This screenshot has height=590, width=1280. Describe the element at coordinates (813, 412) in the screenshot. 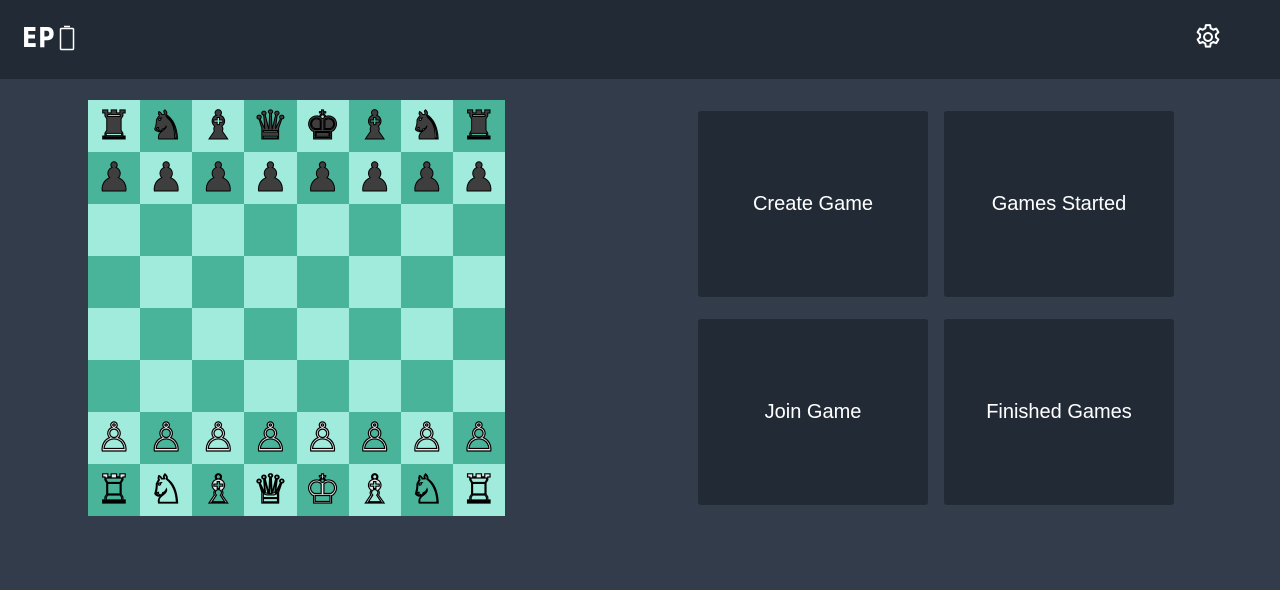

I see `join-game-button: Join Game` at that location.